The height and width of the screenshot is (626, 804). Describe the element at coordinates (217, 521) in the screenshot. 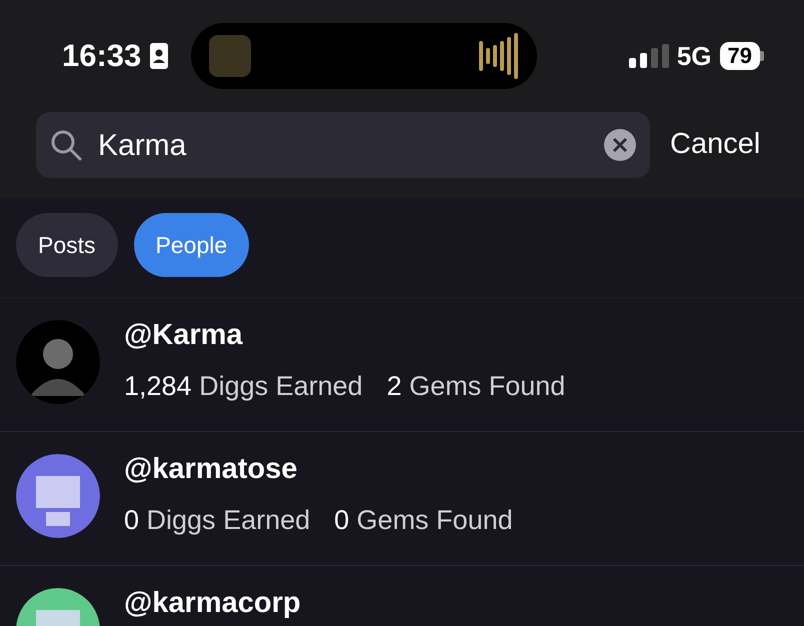

I see `user-stat: 0 Diggs Earned` at that location.